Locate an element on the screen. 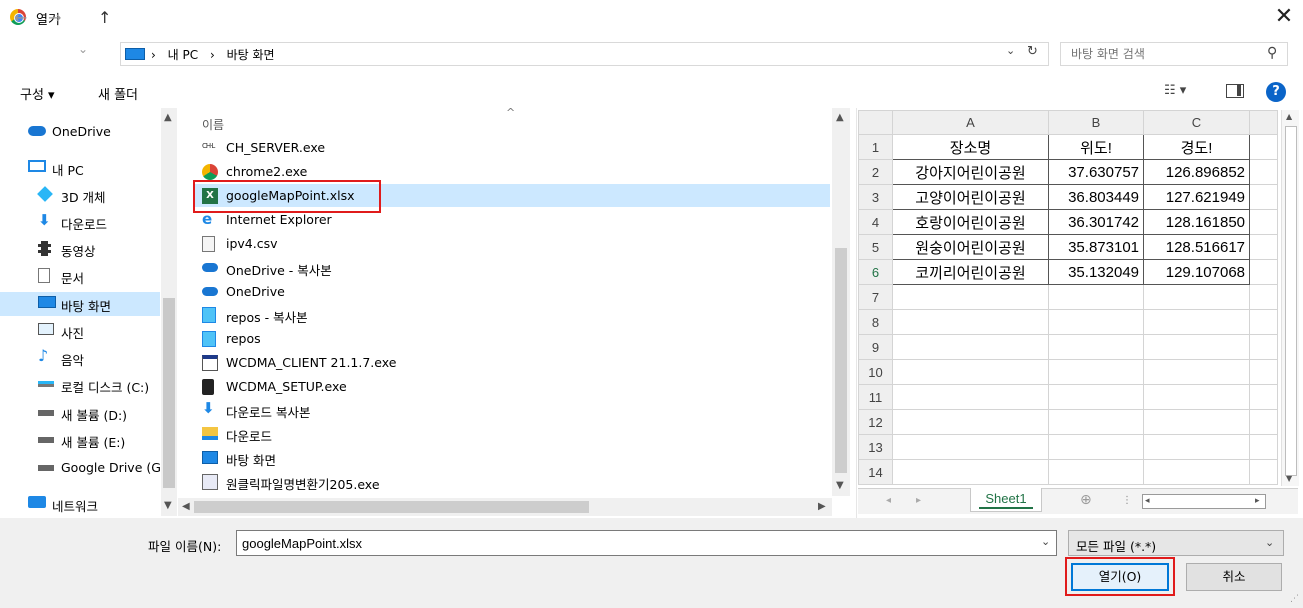  recent-locations-button: ⌄ is located at coordinates (83, 49).